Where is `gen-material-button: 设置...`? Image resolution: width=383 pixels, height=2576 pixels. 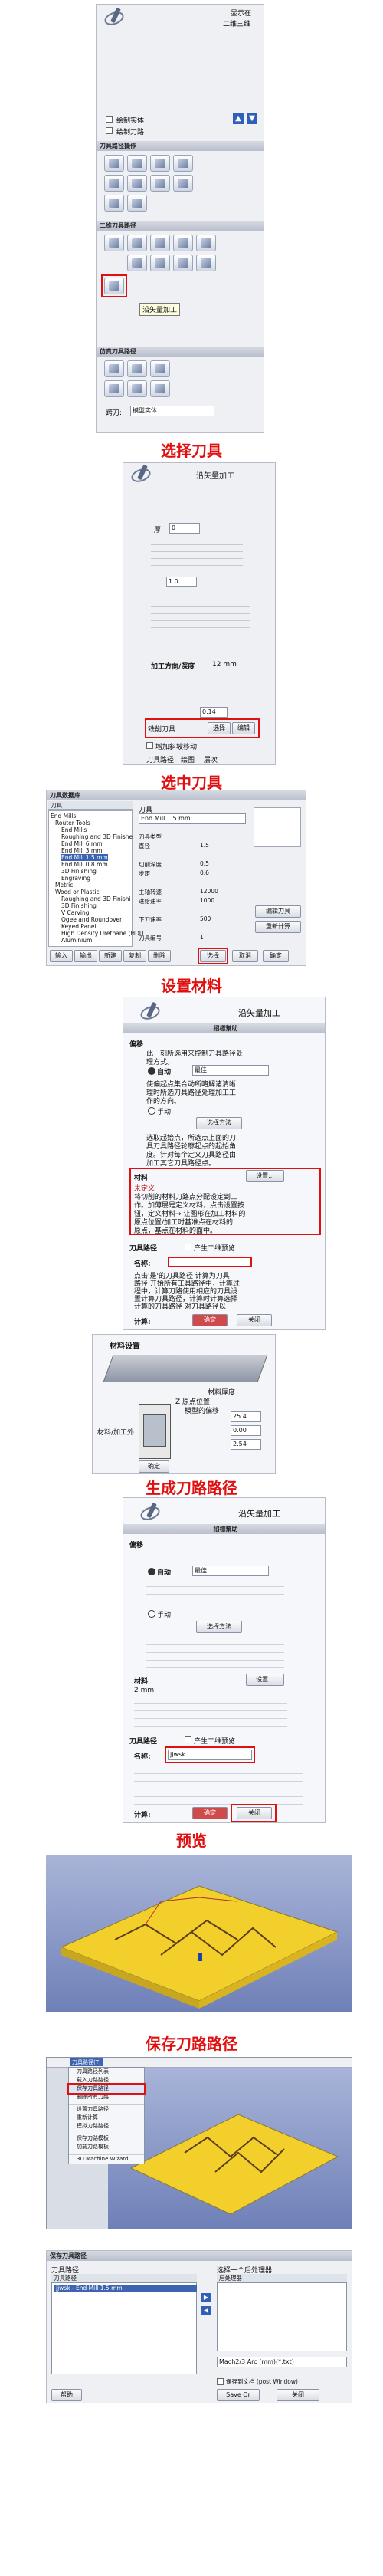
gen-material-button: 设置... is located at coordinates (265, 1680).